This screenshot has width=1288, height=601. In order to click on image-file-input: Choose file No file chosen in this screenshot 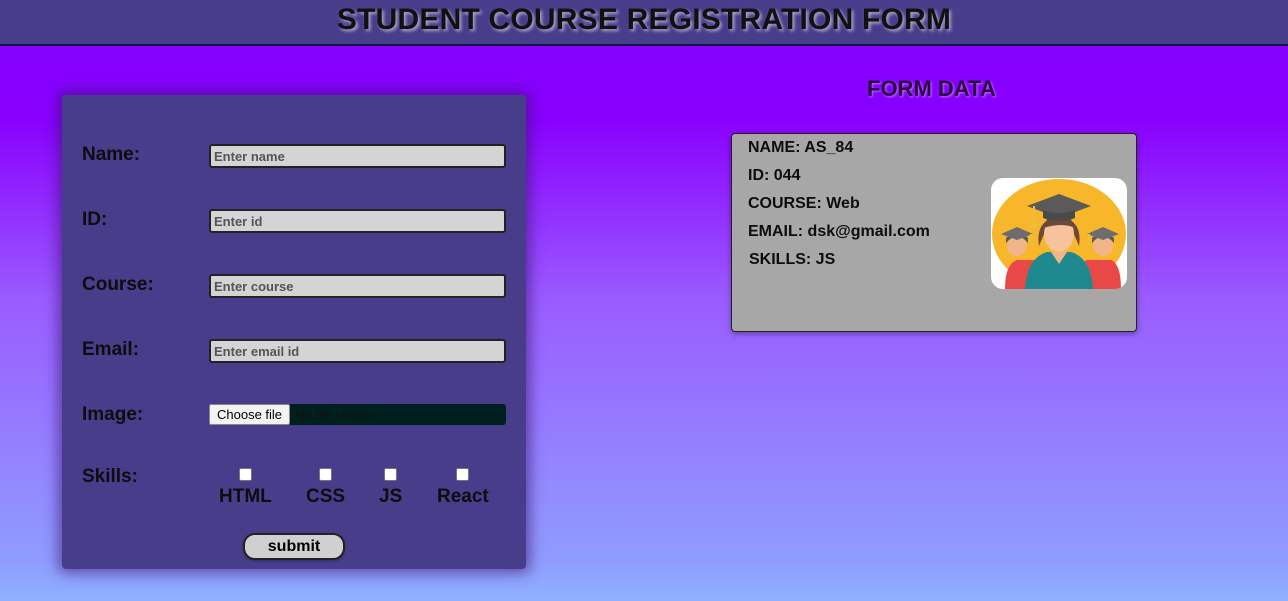, I will do `click(357, 414)`.